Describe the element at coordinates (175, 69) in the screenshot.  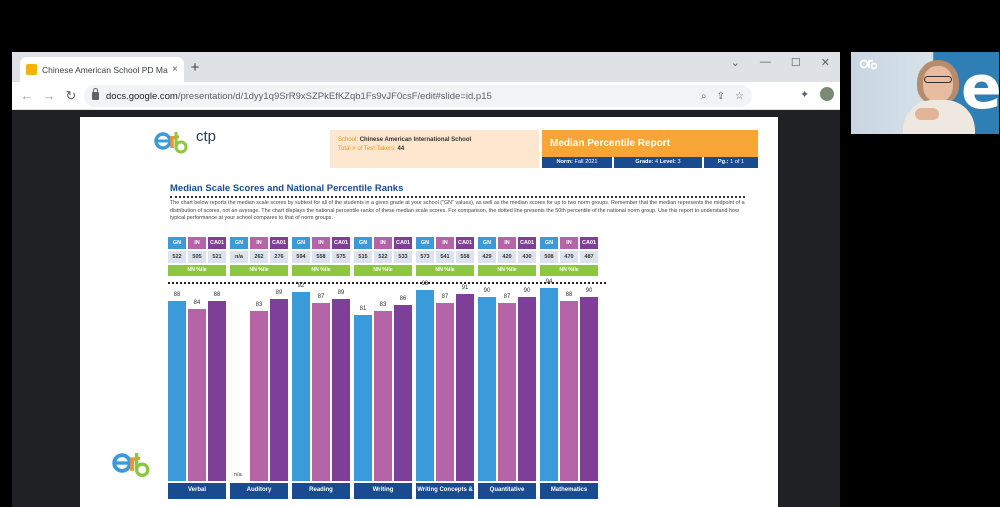
I see `close-tab-icon: ×` at that location.